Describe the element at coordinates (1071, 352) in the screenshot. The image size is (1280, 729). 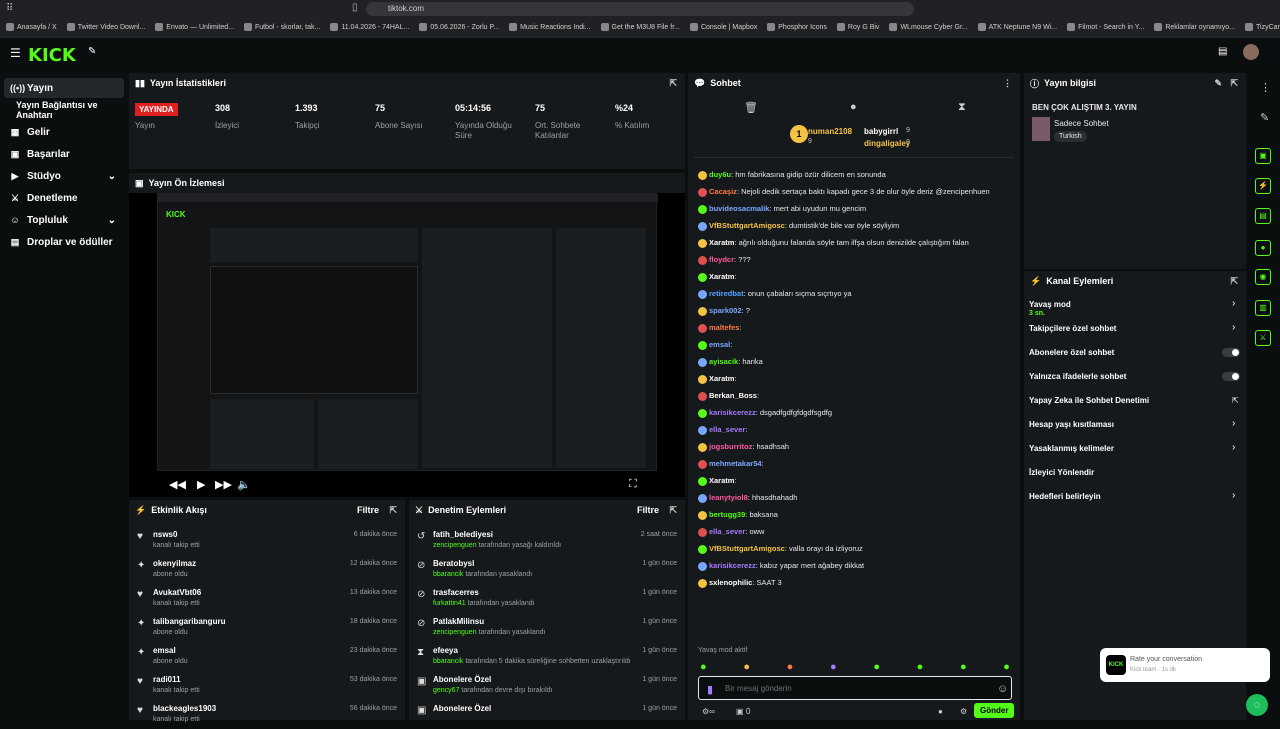
I see `channel-action-label: Abonelere özel sohbet` at that location.